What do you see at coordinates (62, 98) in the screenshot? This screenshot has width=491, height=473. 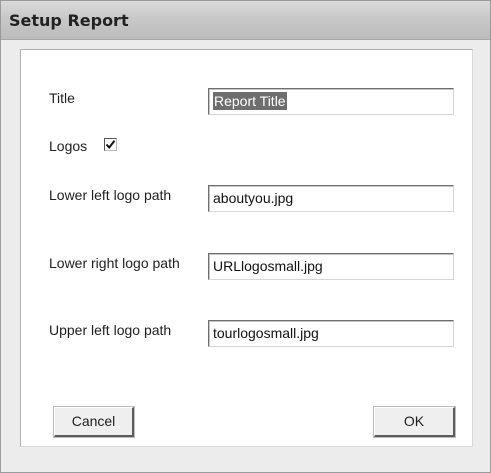 I see `title-label: Title` at bounding box center [62, 98].